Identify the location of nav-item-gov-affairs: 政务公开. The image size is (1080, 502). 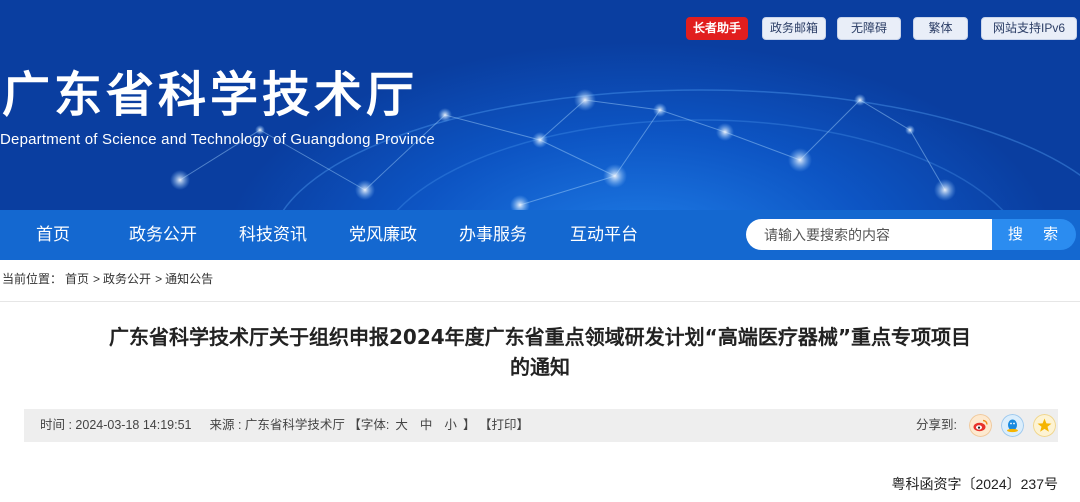
(163, 235).